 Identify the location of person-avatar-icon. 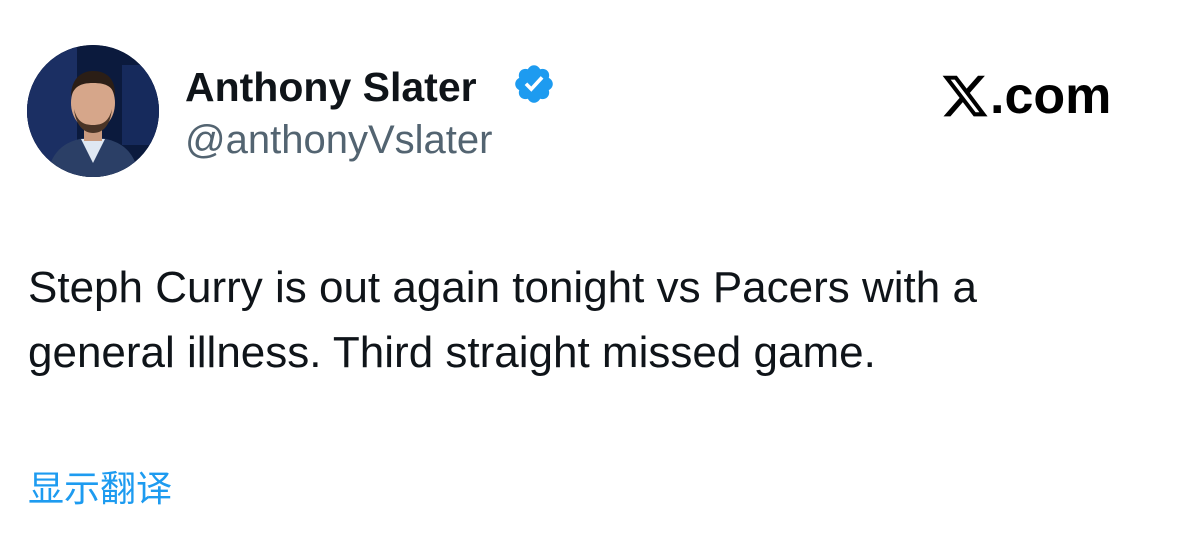
(93, 111).